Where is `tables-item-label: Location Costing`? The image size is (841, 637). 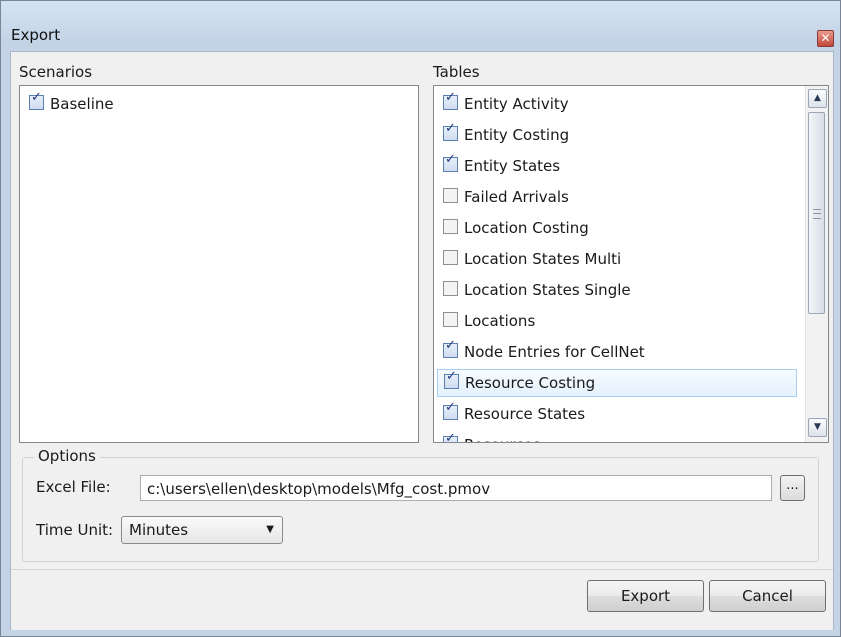 tables-item-label: Location Costing is located at coordinates (526, 228).